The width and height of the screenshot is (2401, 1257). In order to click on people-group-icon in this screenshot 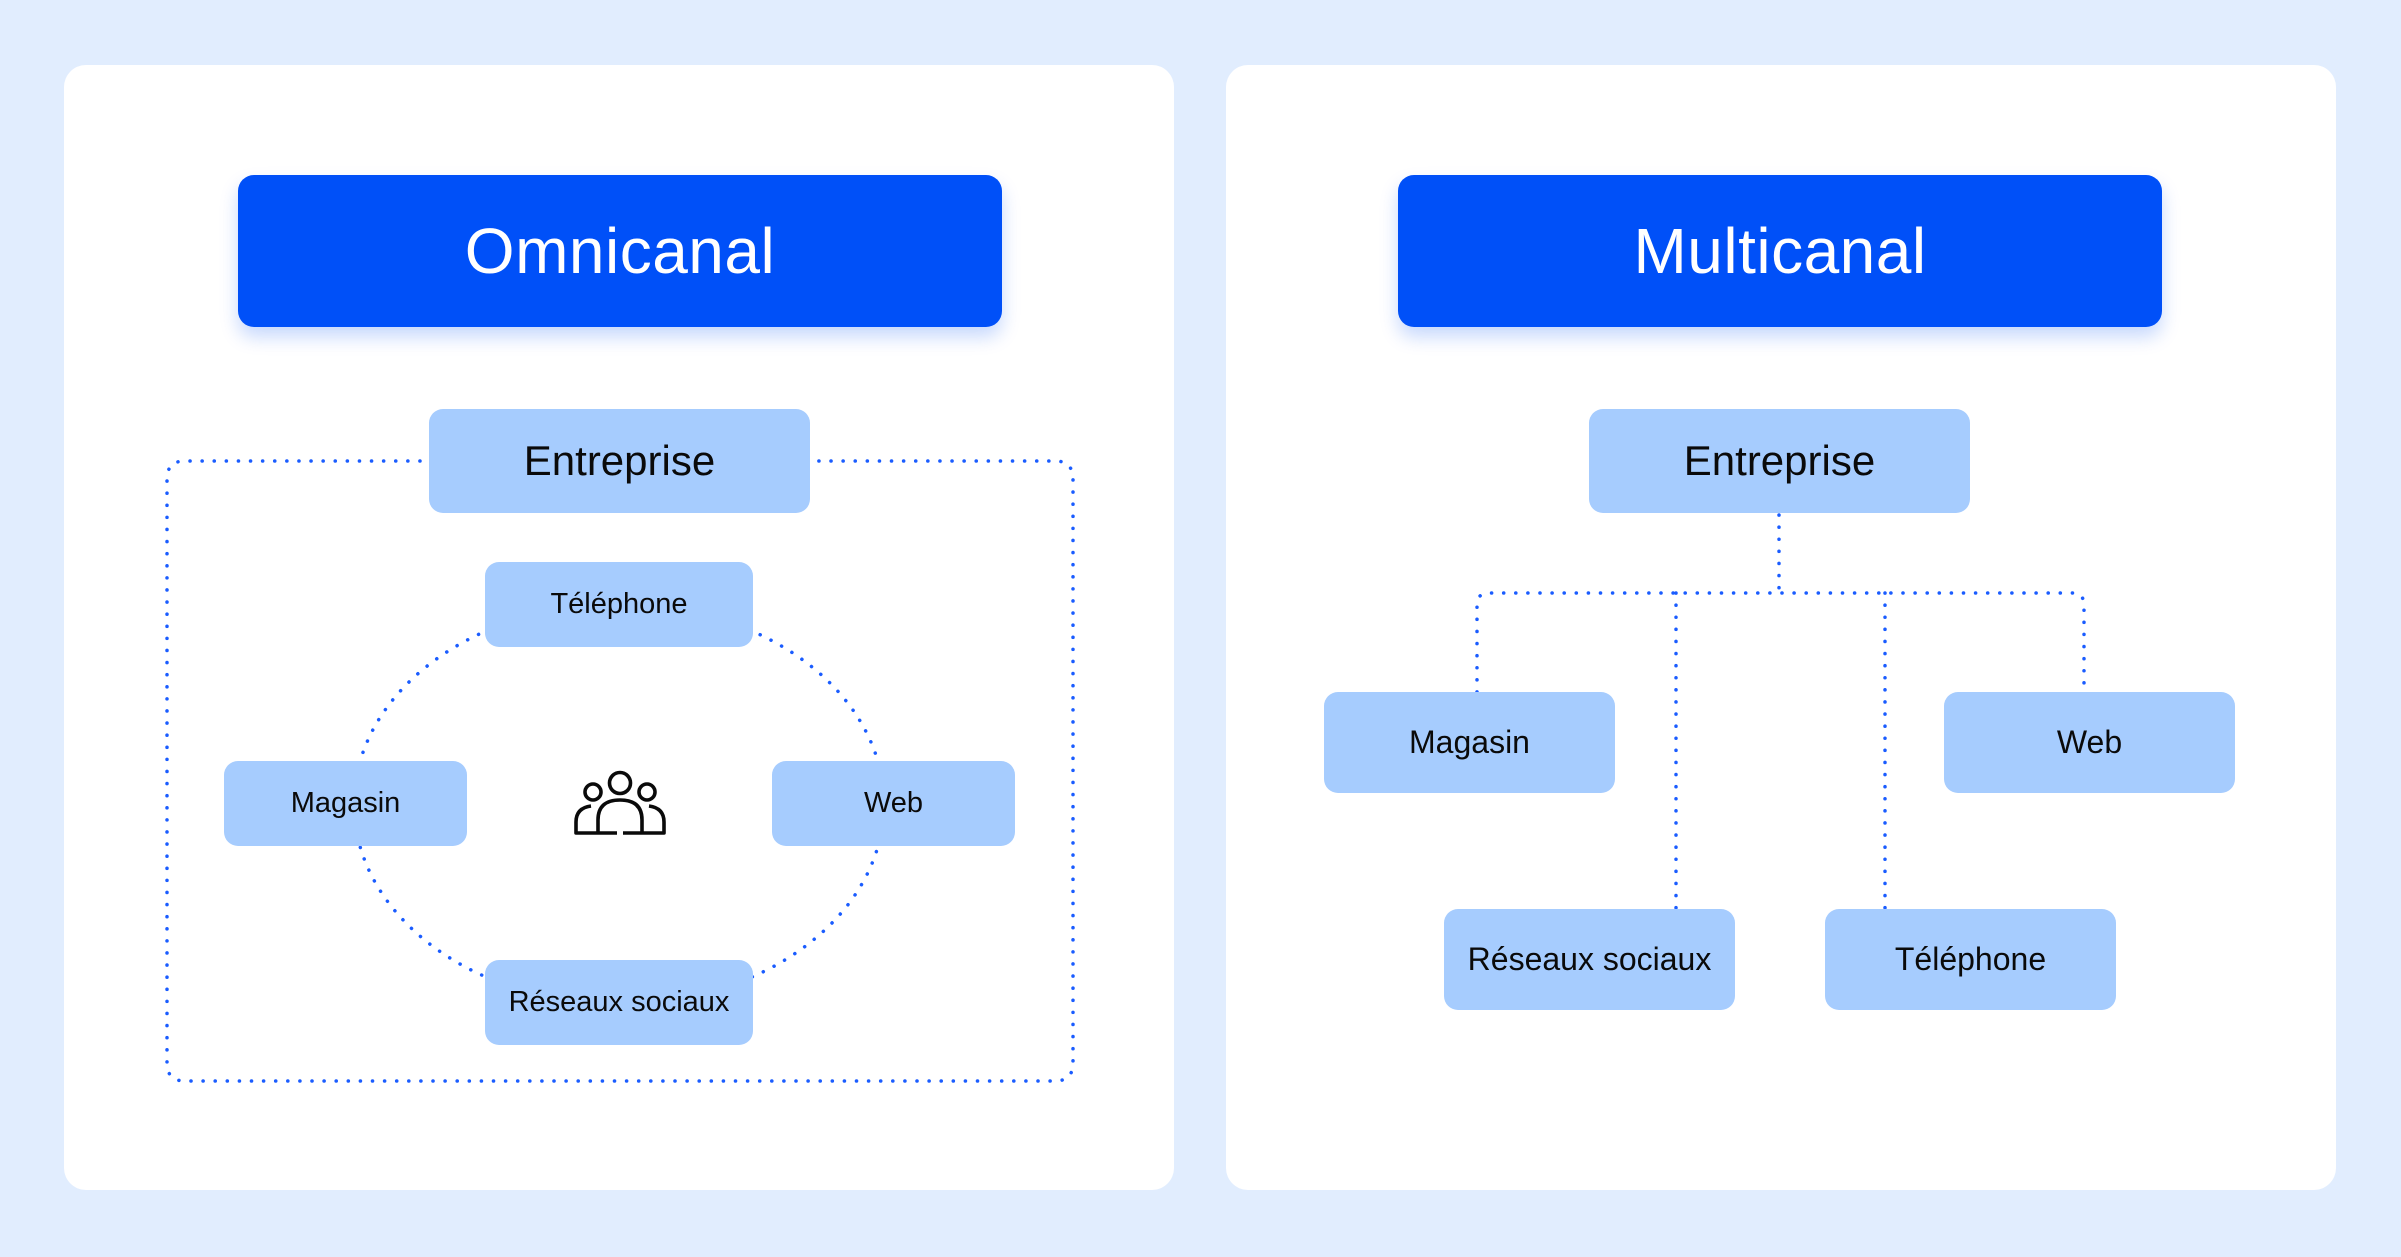, I will do `click(620, 802)`.